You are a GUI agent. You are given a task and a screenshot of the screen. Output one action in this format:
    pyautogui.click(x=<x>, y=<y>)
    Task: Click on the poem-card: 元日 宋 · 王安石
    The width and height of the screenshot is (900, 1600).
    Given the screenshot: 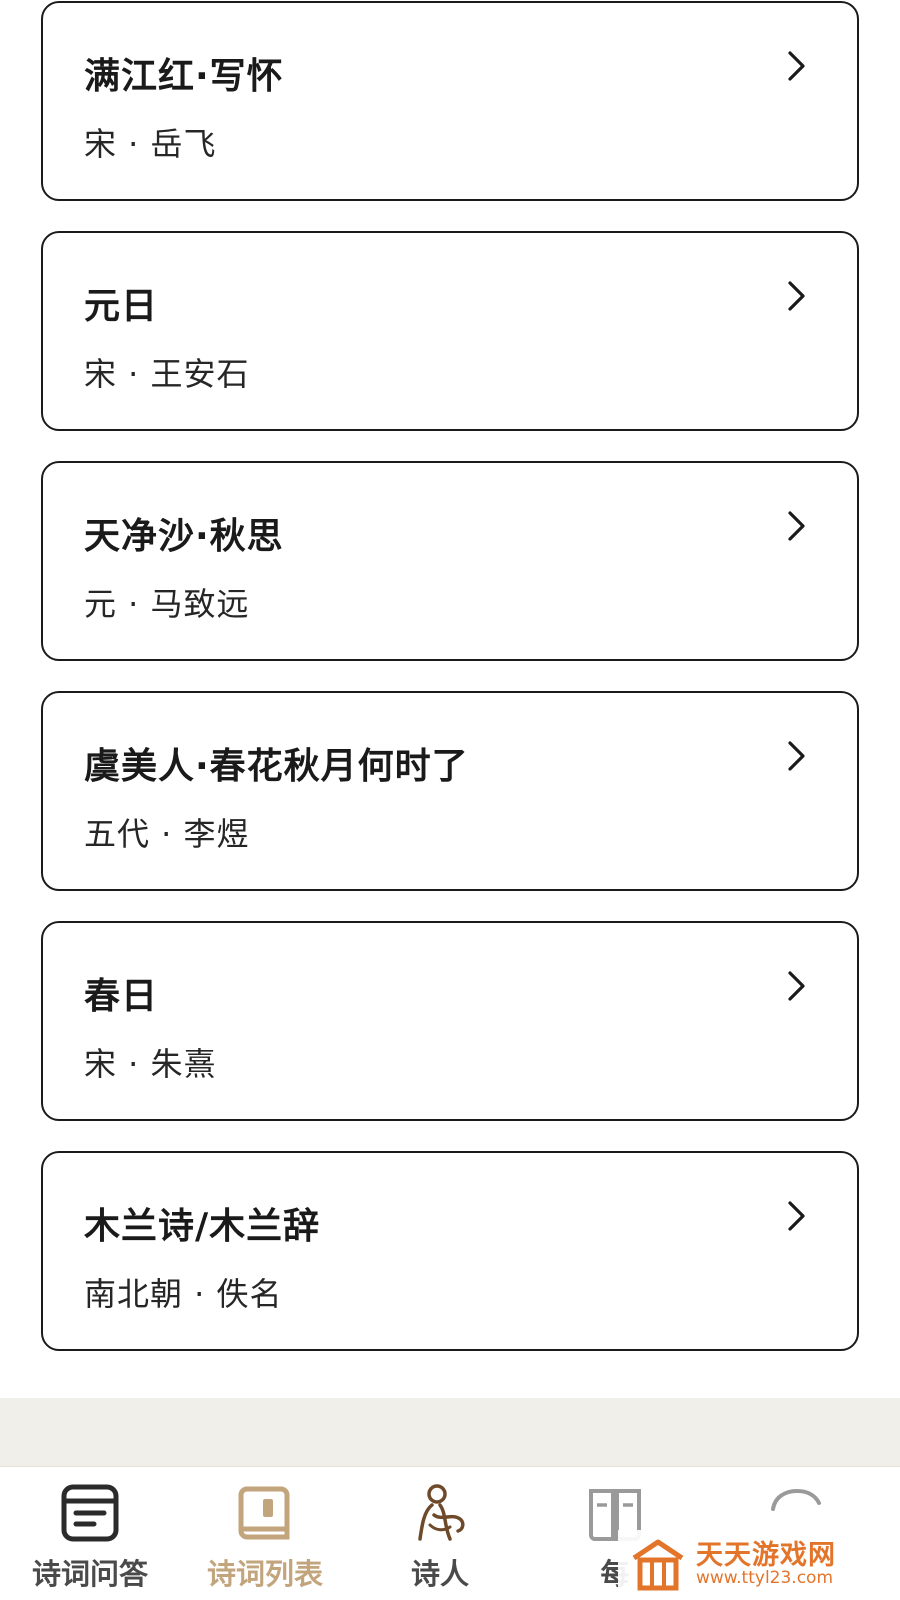 What is the action you would take?
    pyautogui.click(x=450, y=331)
    